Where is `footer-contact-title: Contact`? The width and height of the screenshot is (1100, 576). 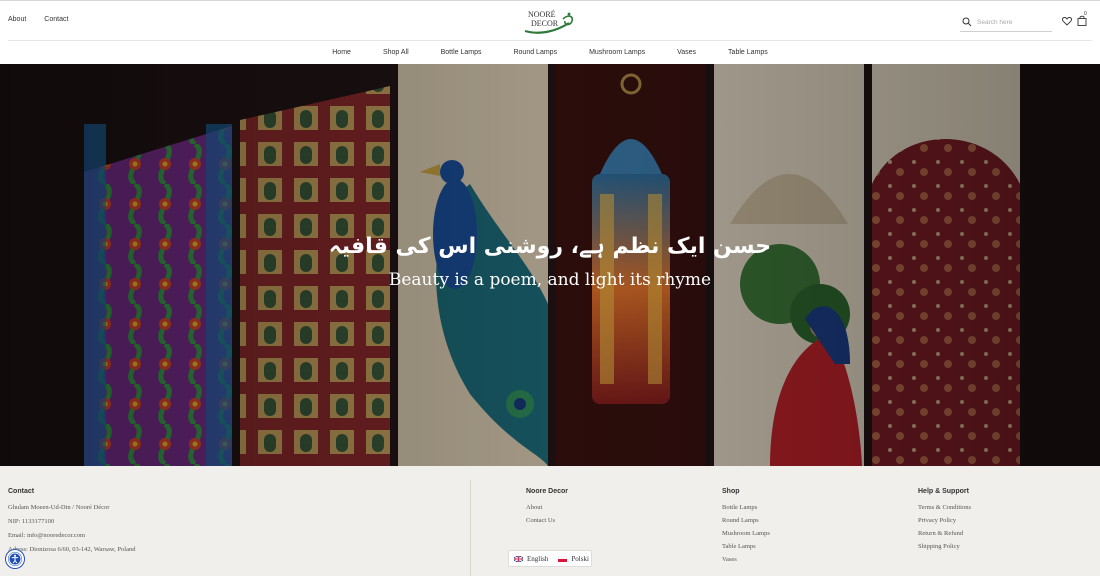 footer-contact-title: Contact is located at coordinates (21, 491).